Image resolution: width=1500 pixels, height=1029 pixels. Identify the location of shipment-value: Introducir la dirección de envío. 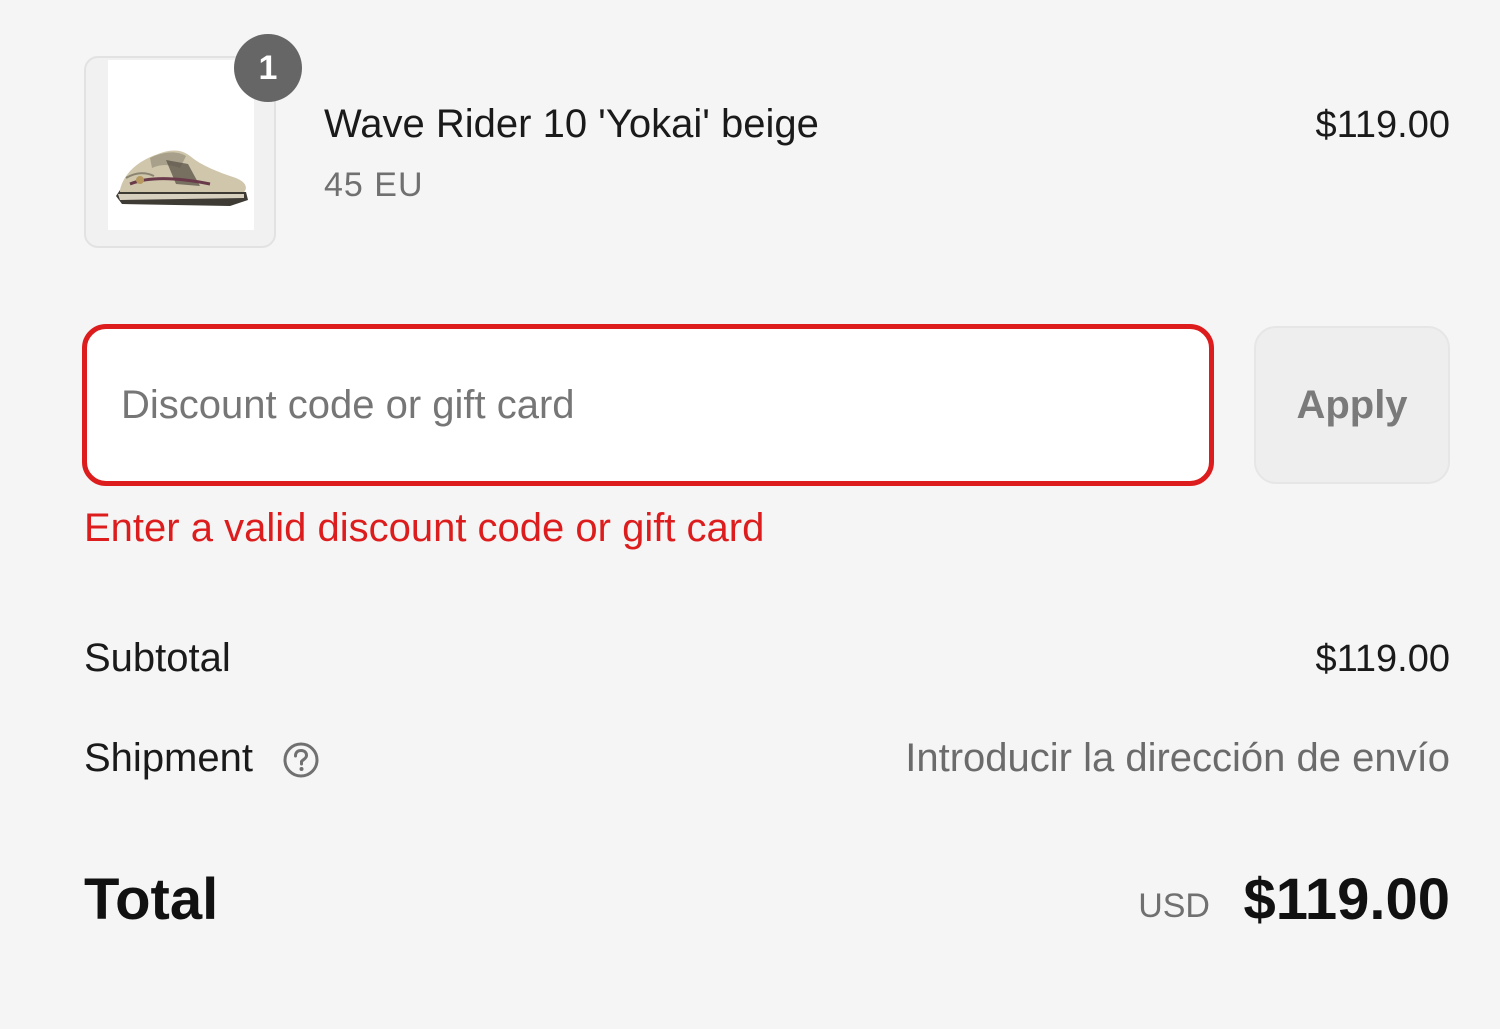
(1177, 758).